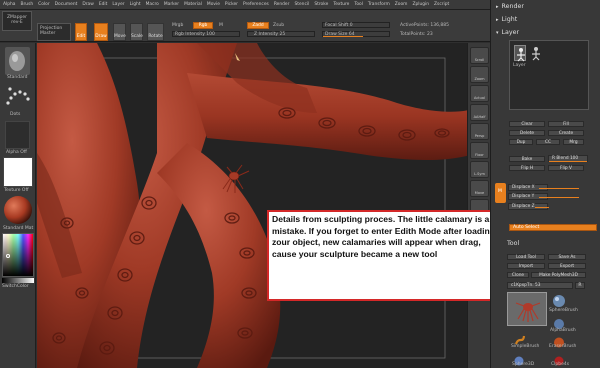 This screenshot has width=600, height=368. Describe the element at coordinates (171, 4) in the screenshot. I see `menu-marker: Marker` at that location.